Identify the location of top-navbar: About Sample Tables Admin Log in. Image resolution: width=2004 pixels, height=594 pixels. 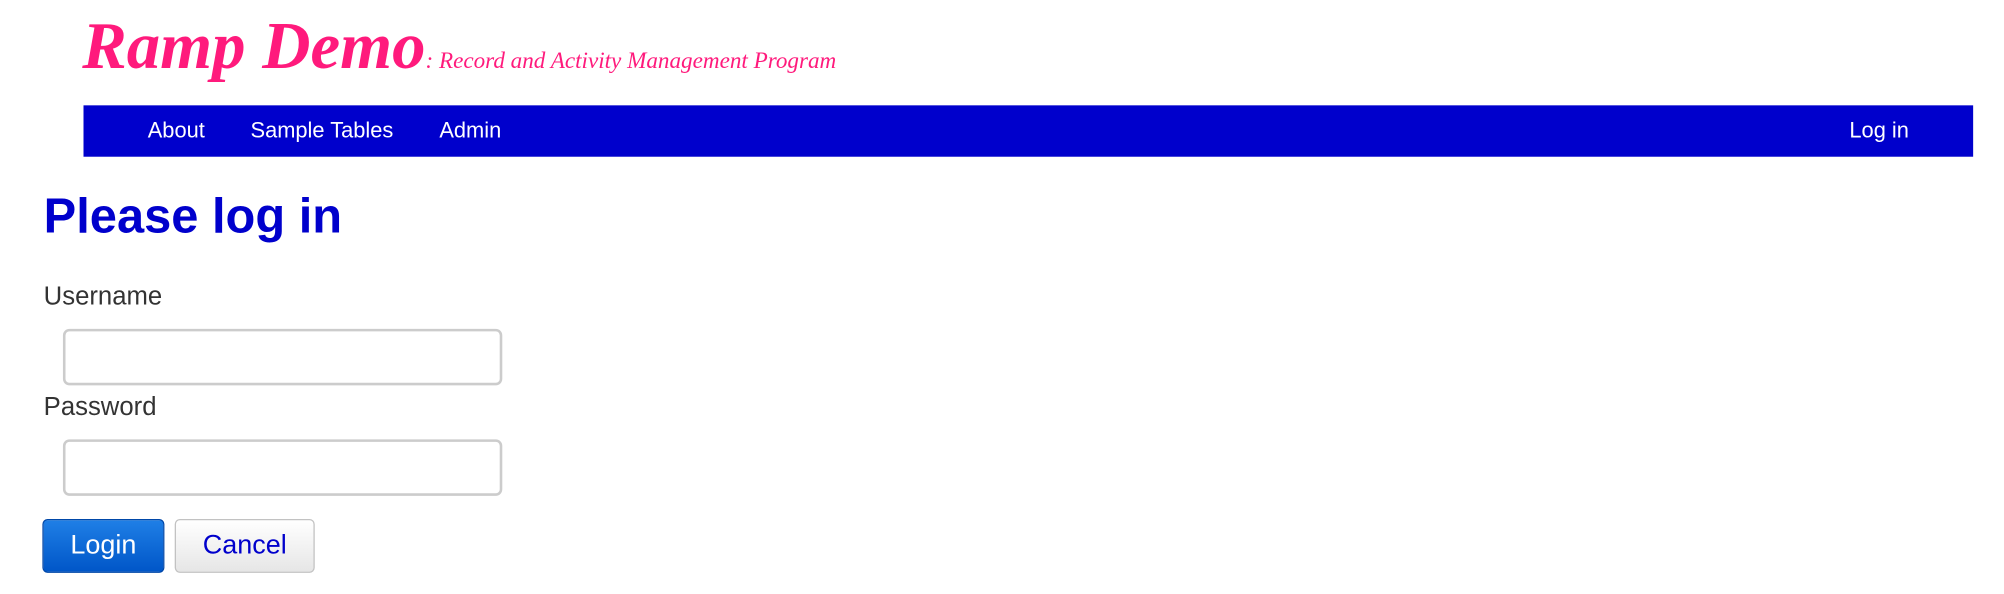
(1028, 131).